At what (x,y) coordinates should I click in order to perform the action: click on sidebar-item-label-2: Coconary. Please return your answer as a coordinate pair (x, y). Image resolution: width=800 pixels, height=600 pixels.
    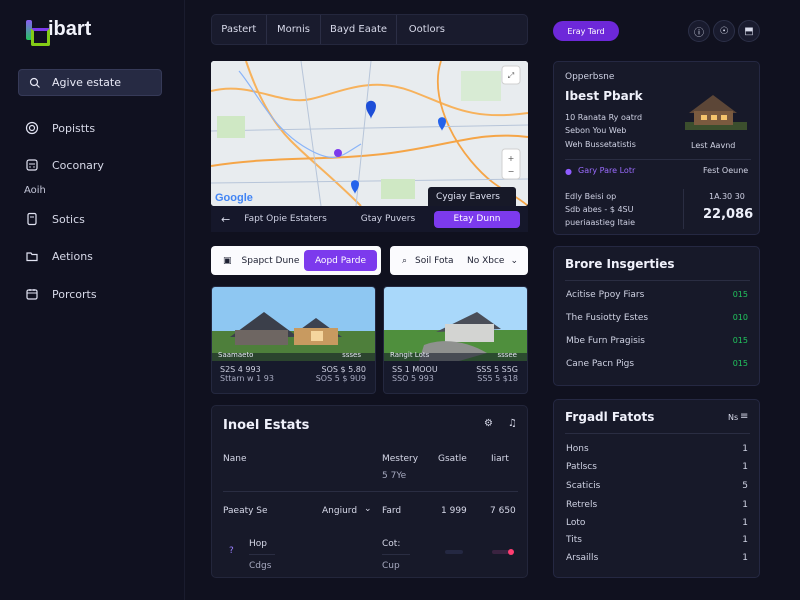
    Looking at the image, I should click on (78, 165).